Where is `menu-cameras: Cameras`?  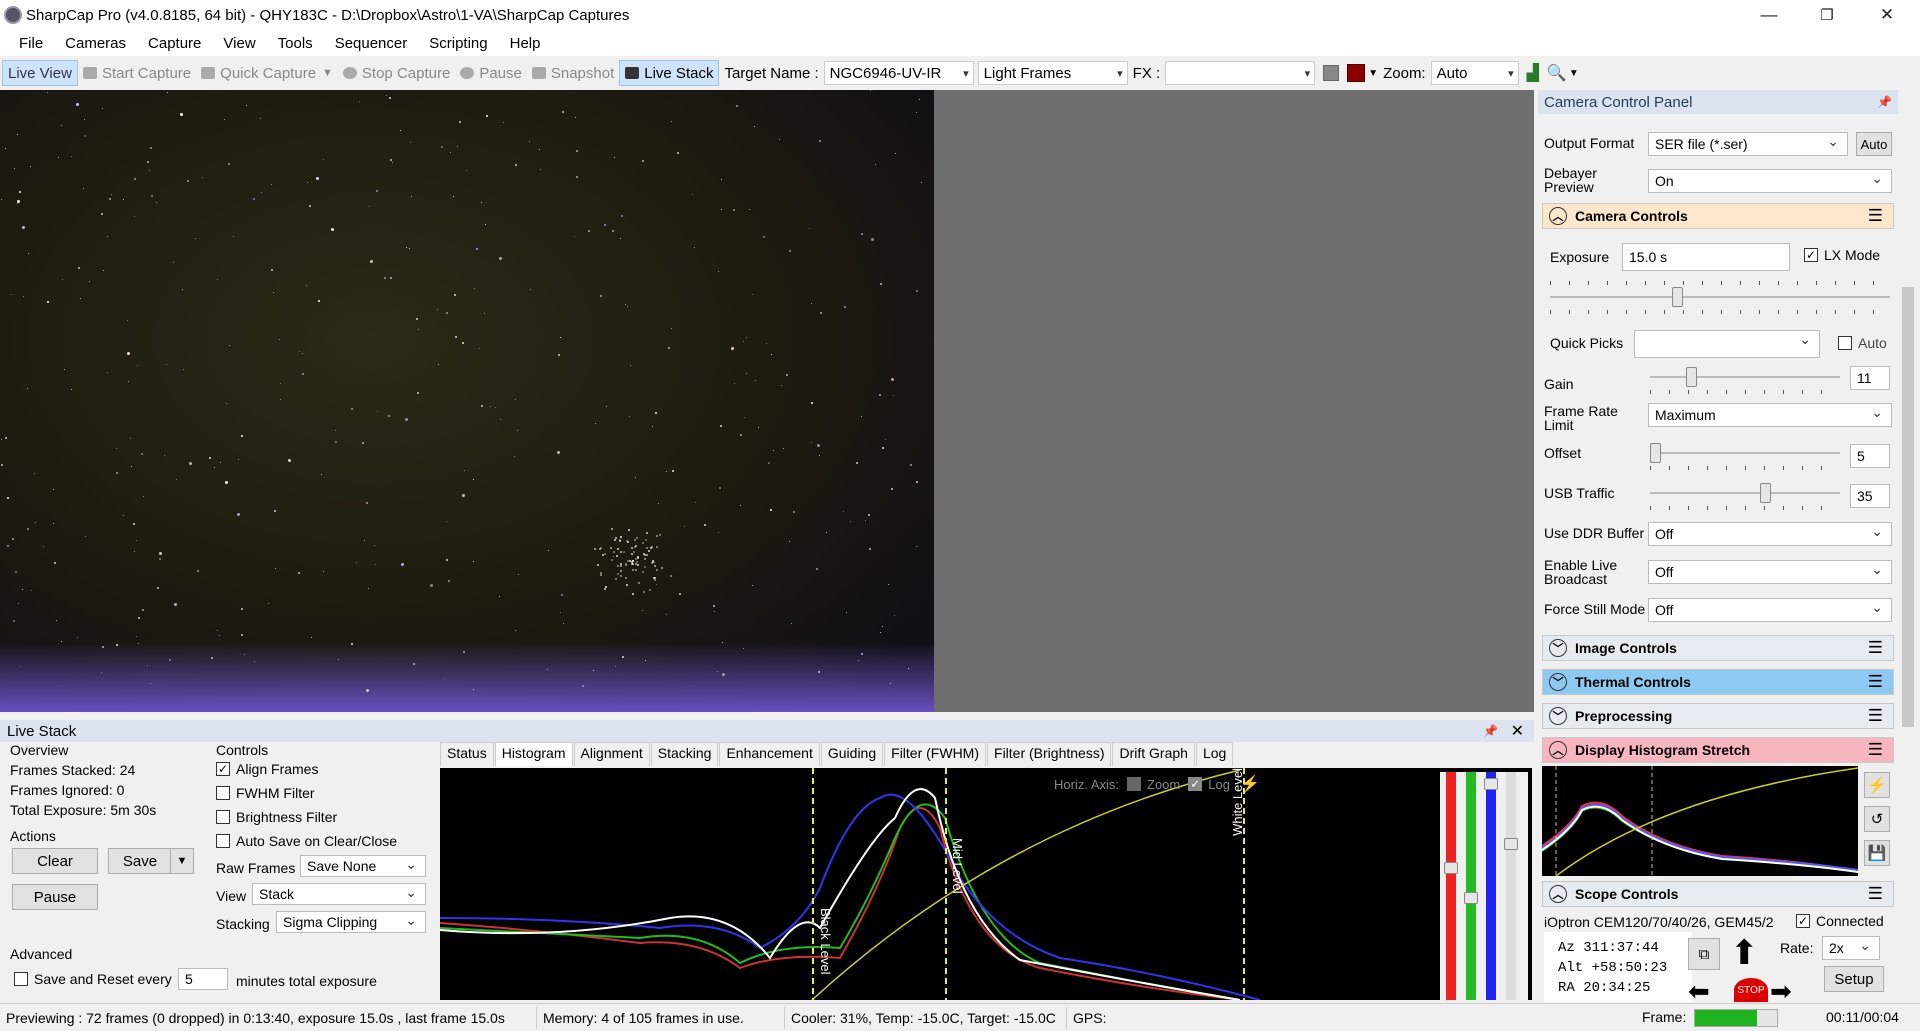
menu-cameras: Cameras is located at coordinates (95, 43).